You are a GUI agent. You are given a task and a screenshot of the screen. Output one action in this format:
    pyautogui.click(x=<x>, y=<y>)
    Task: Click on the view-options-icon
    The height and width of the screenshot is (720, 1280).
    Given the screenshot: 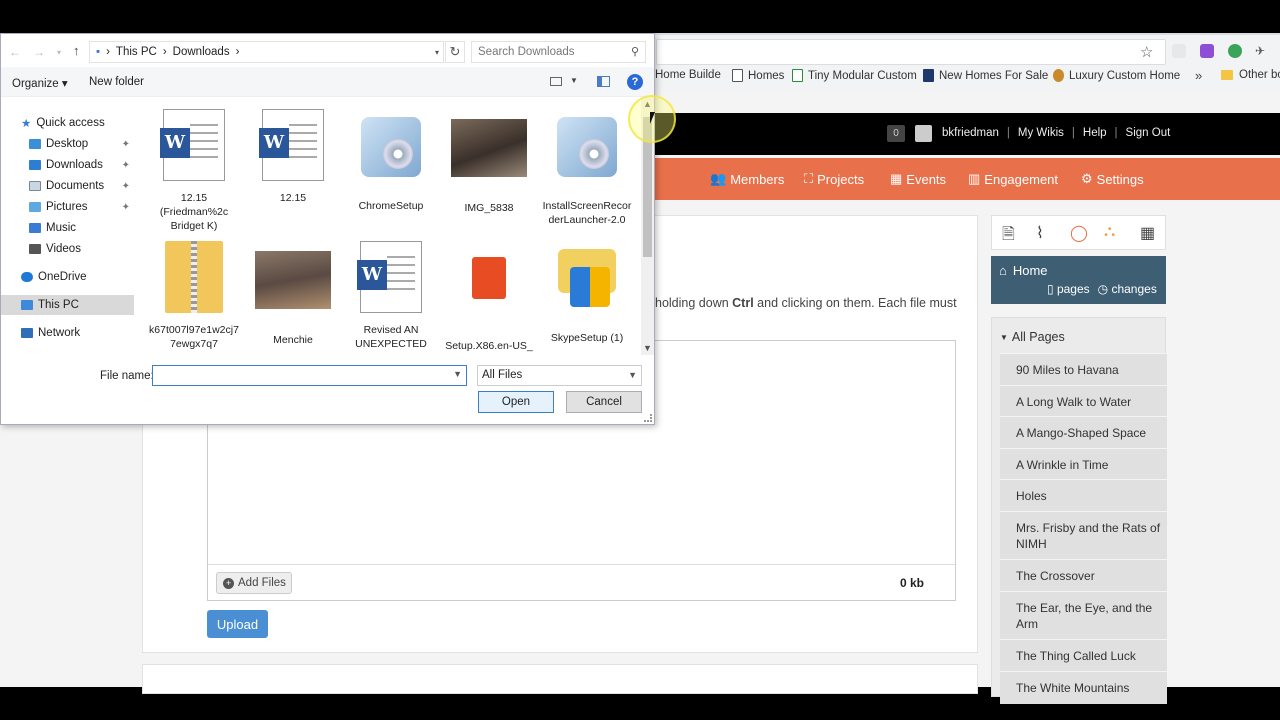 What is the action you would take?
    pyautogui.click(x=556, y=81)
    